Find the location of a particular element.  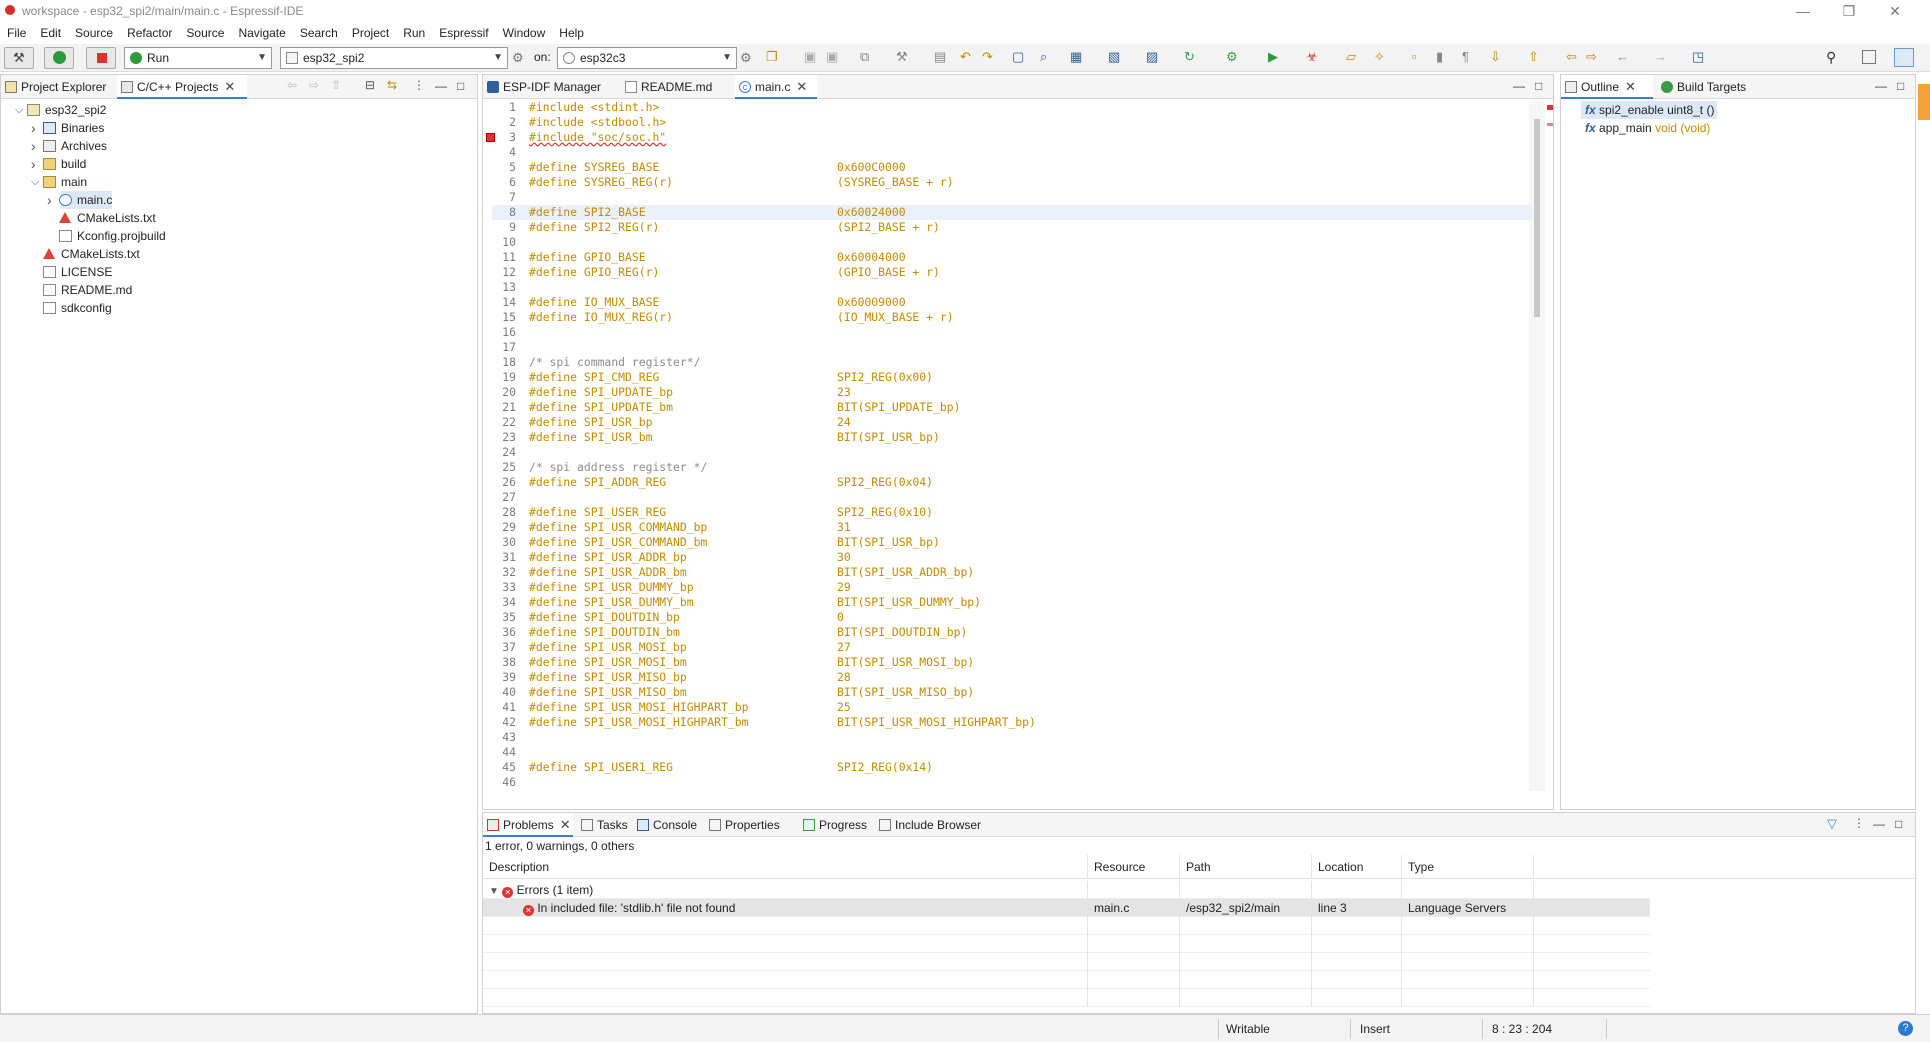

col-location: Location is located at coordinates (1357, 867).